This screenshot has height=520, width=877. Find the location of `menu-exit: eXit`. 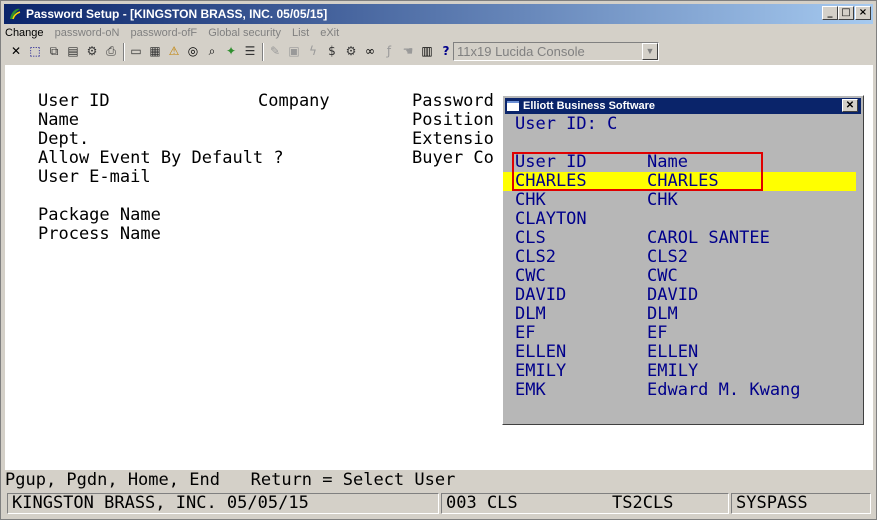

menu-exit: eXit is located at coordinates (329, 33).